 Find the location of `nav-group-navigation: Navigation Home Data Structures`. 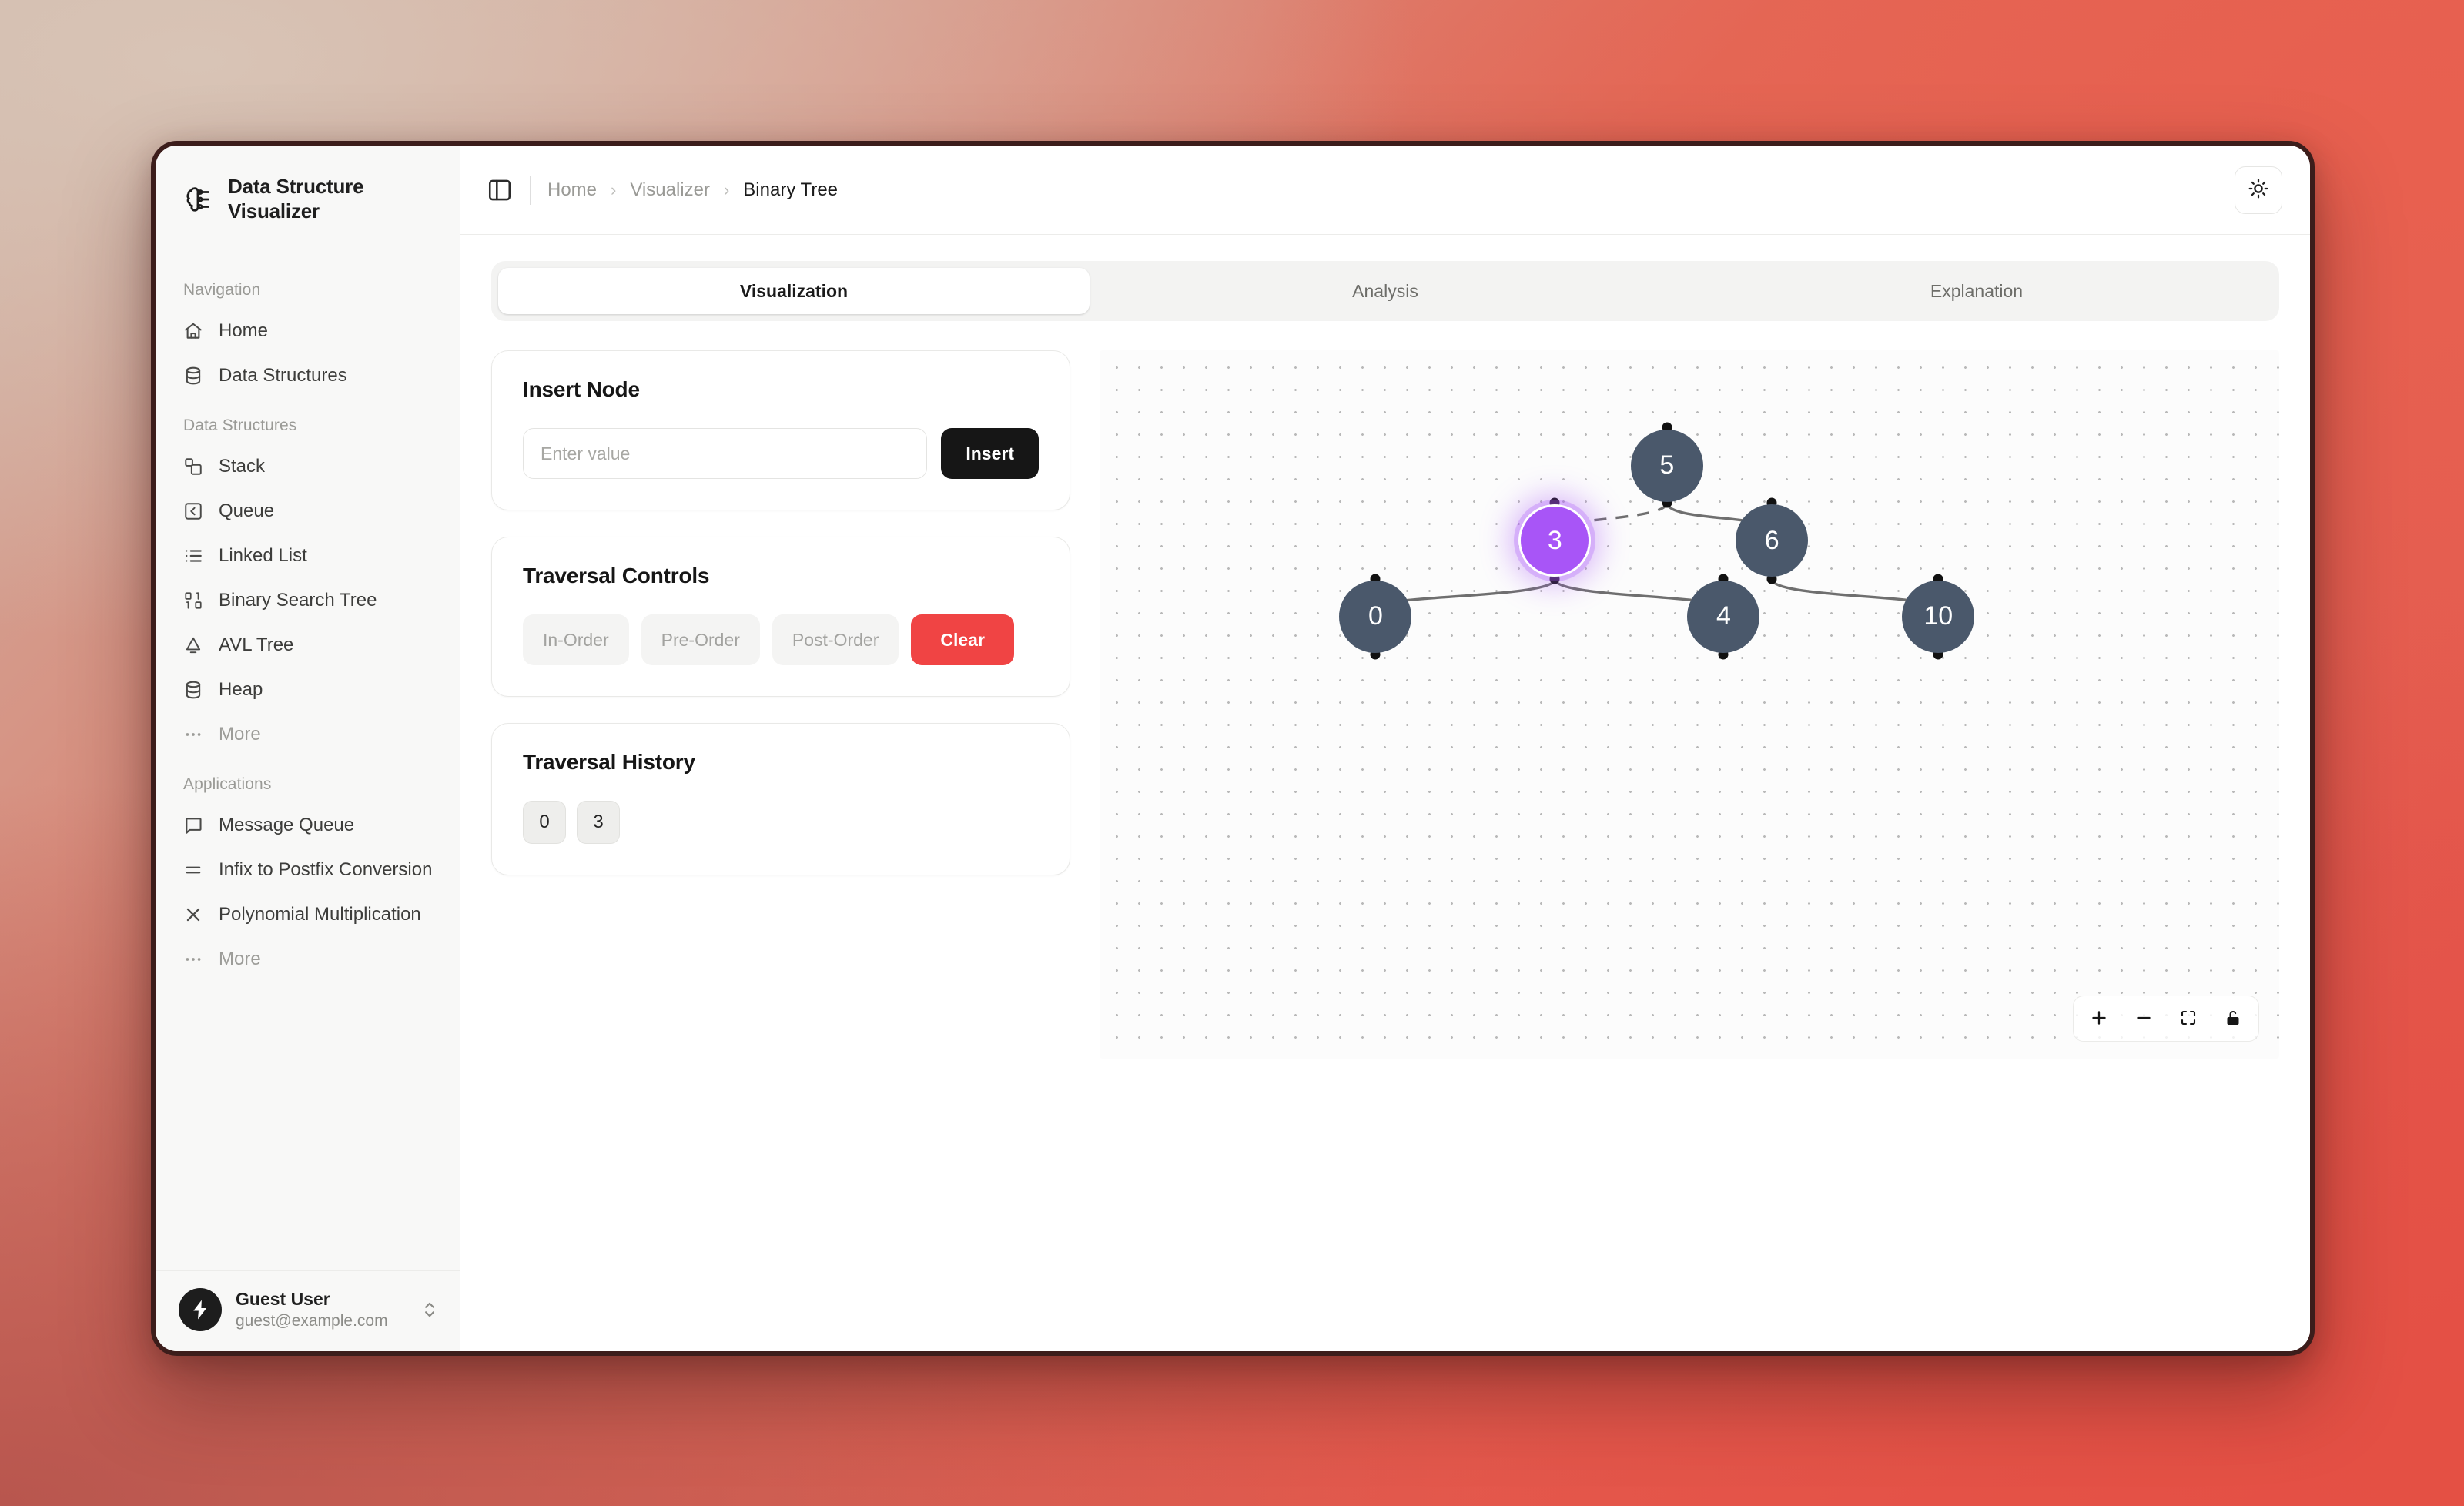

nav-group-navigation: Navigation Home Data Structures is located at coordinates (308, 335).